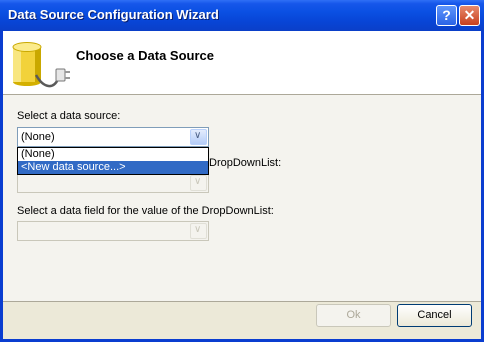  What do you see at coordinates (113, 167) in the screenshot?
I see `dropdown-option-new-data-source: <New data source...>` at bounding box center [113, 167].